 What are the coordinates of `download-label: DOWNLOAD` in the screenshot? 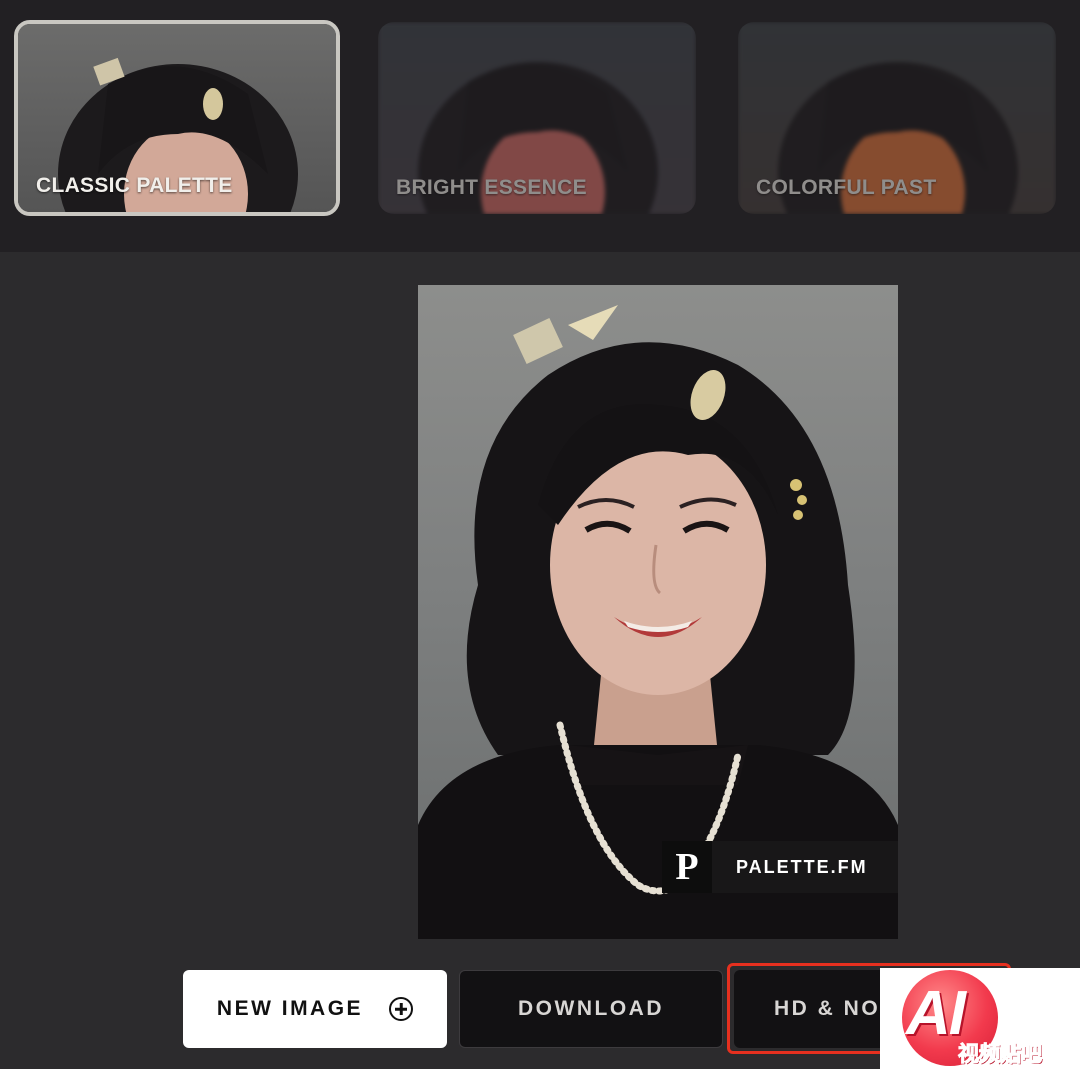 It's located at (591, 1008).